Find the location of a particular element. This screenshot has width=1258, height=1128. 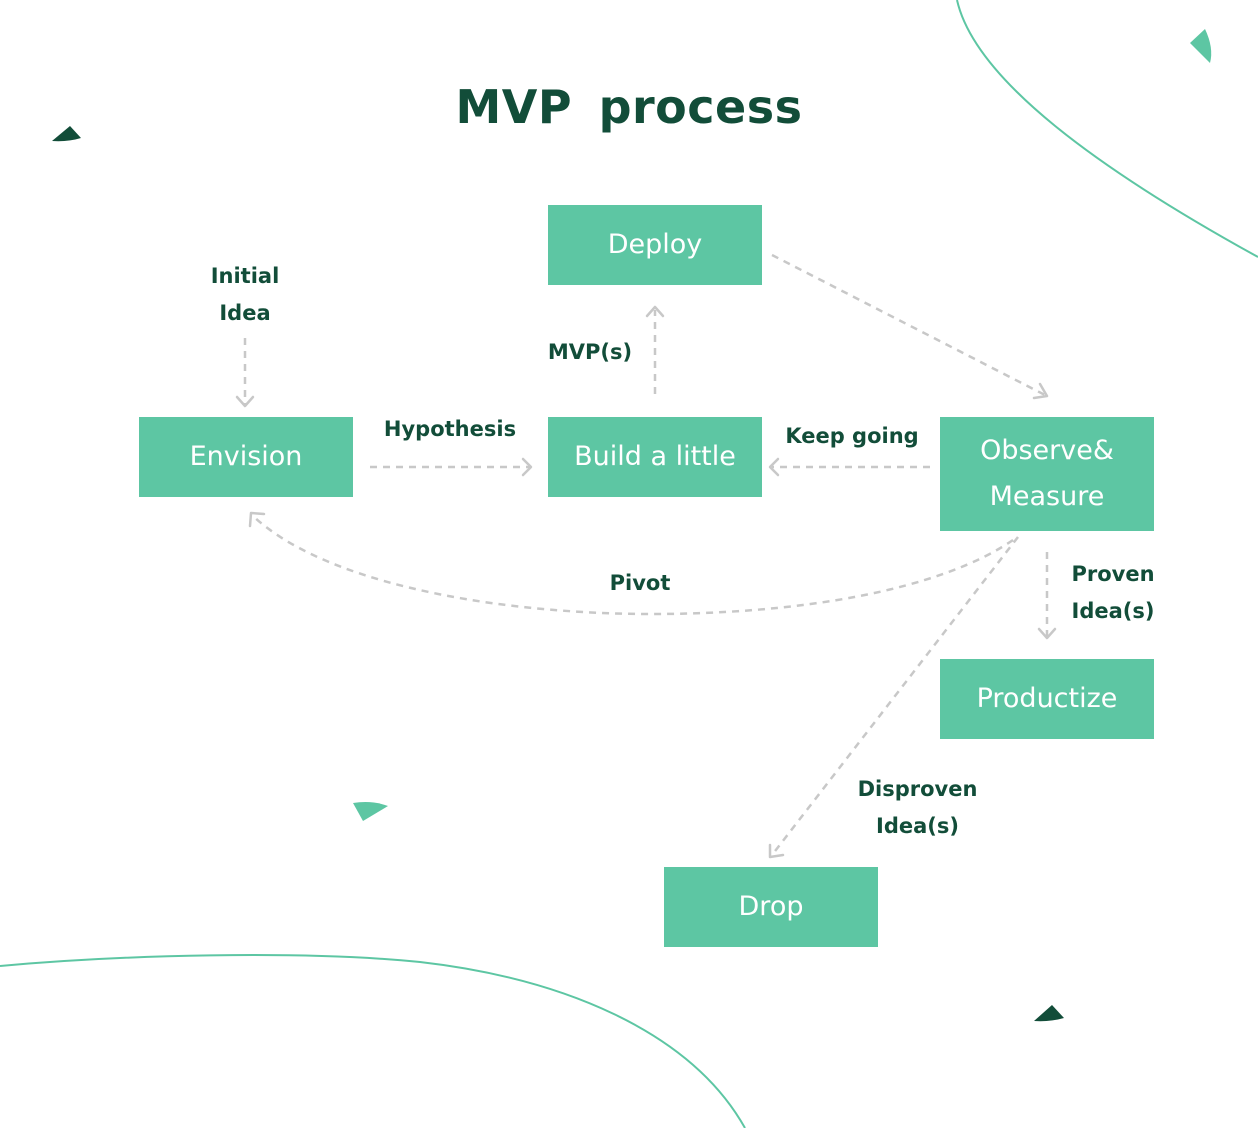

node-productize: Productize is located at coordinates (1047, 699).